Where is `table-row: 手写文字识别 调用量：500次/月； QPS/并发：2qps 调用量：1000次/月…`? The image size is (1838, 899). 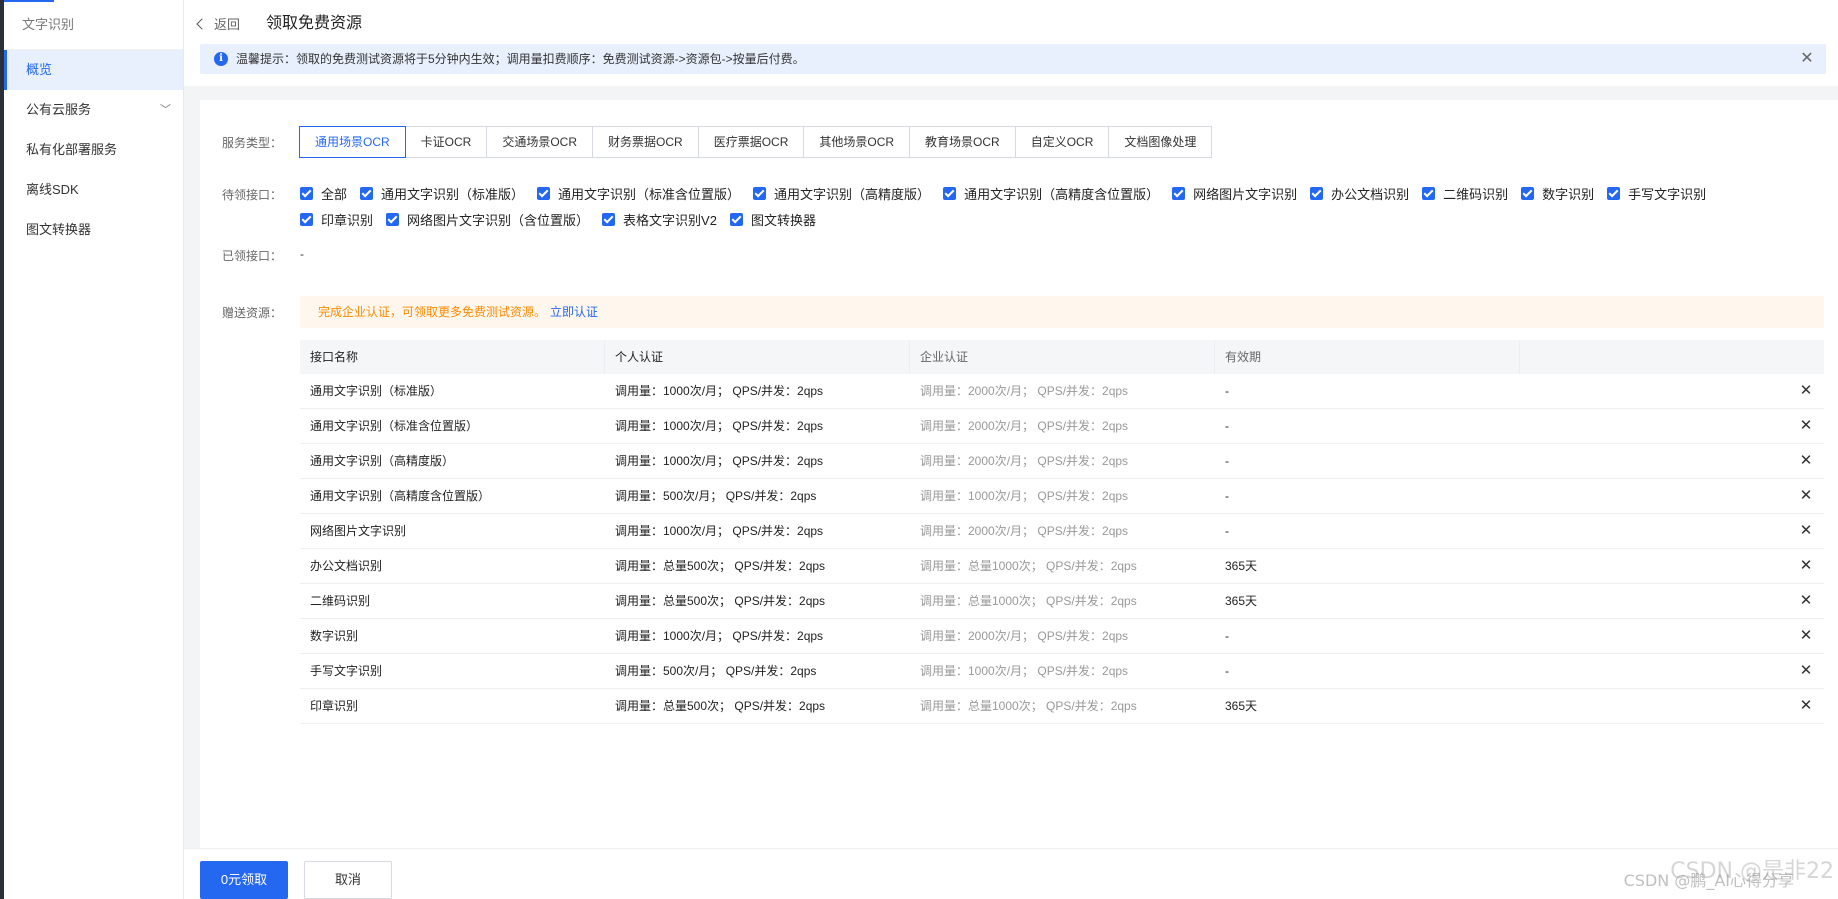
table-row: 手写文字识别 调用量：500次/月； QPS/并发：2qps 调用量：1000次/月… is located at coordinates (1062, 671).